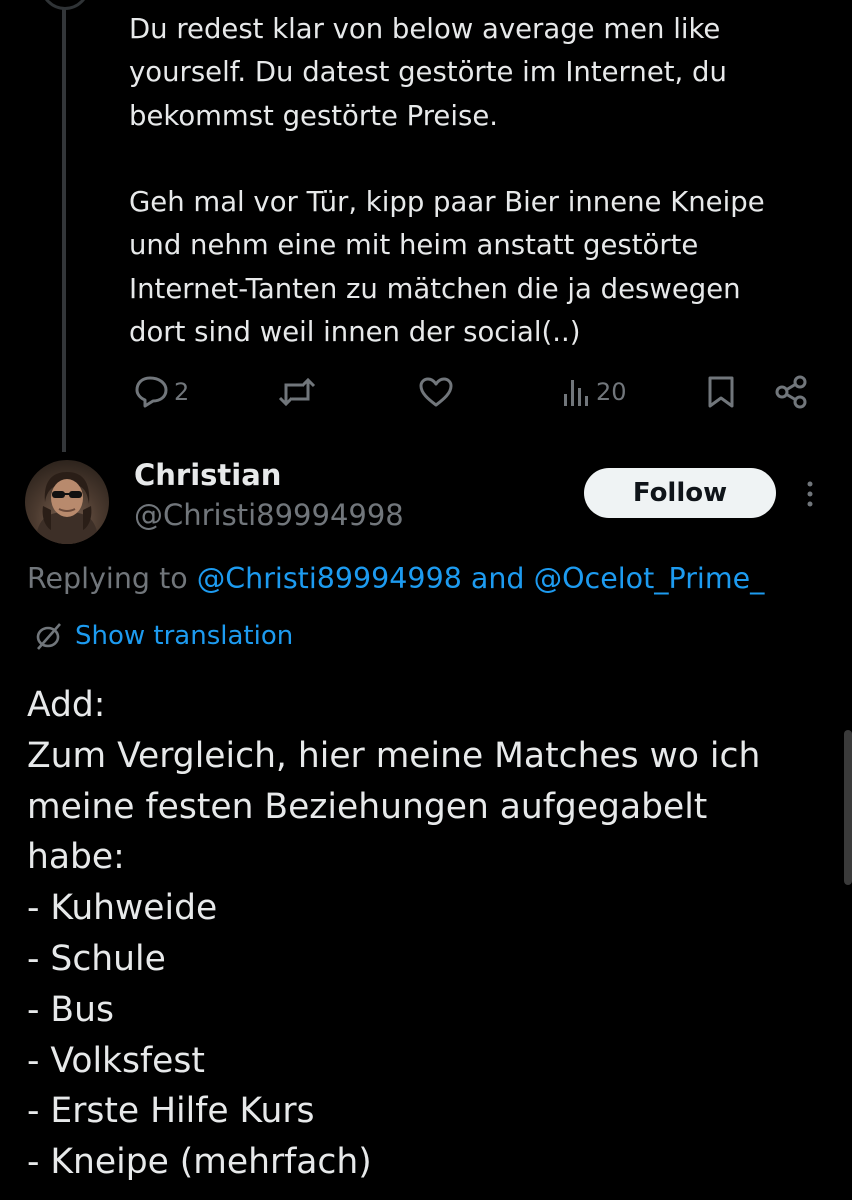  What do you see at coordinates (611, 392) in the screenshot?
I see `views-count: 20` at bounding box center [611, 392].